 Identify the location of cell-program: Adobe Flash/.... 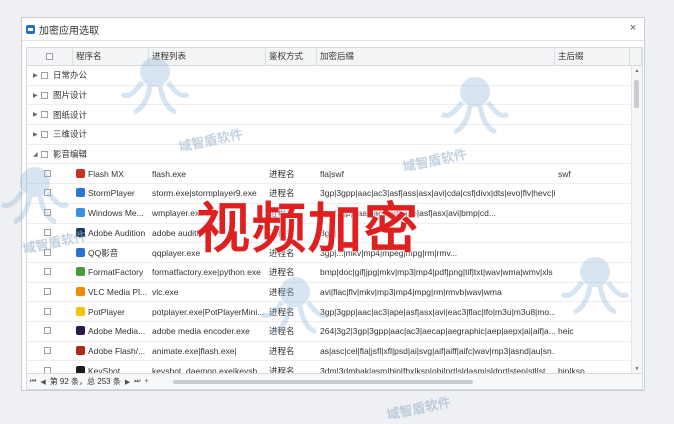
(111, 351).